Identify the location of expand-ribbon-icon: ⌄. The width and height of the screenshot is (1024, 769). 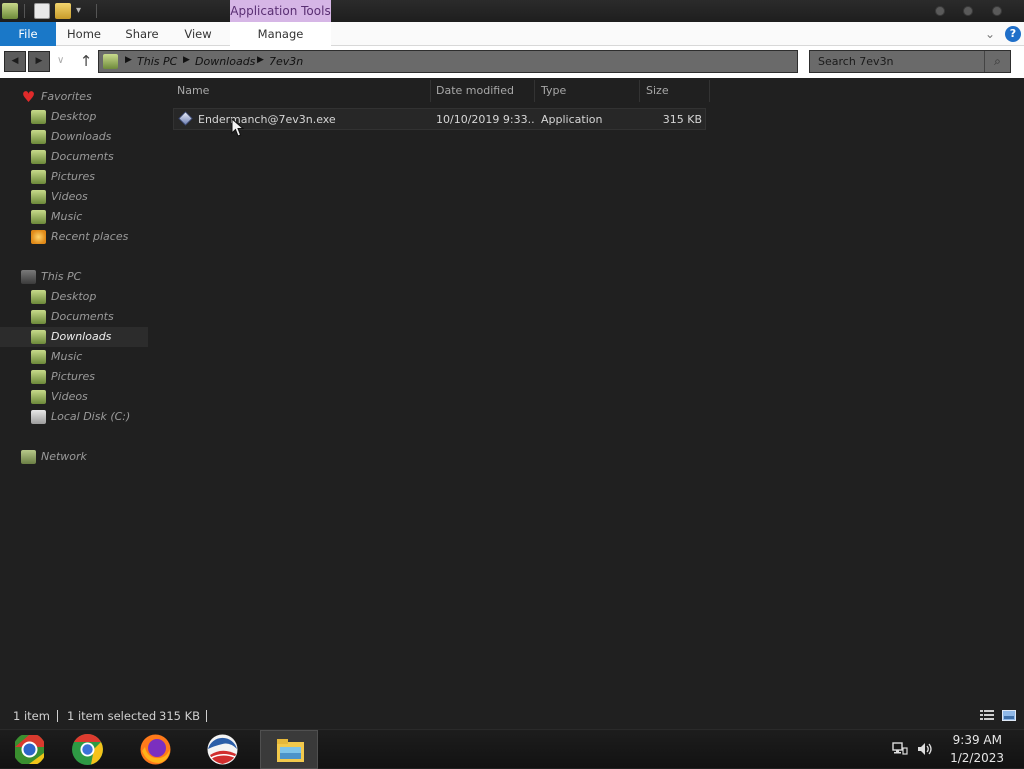
(990, 34).